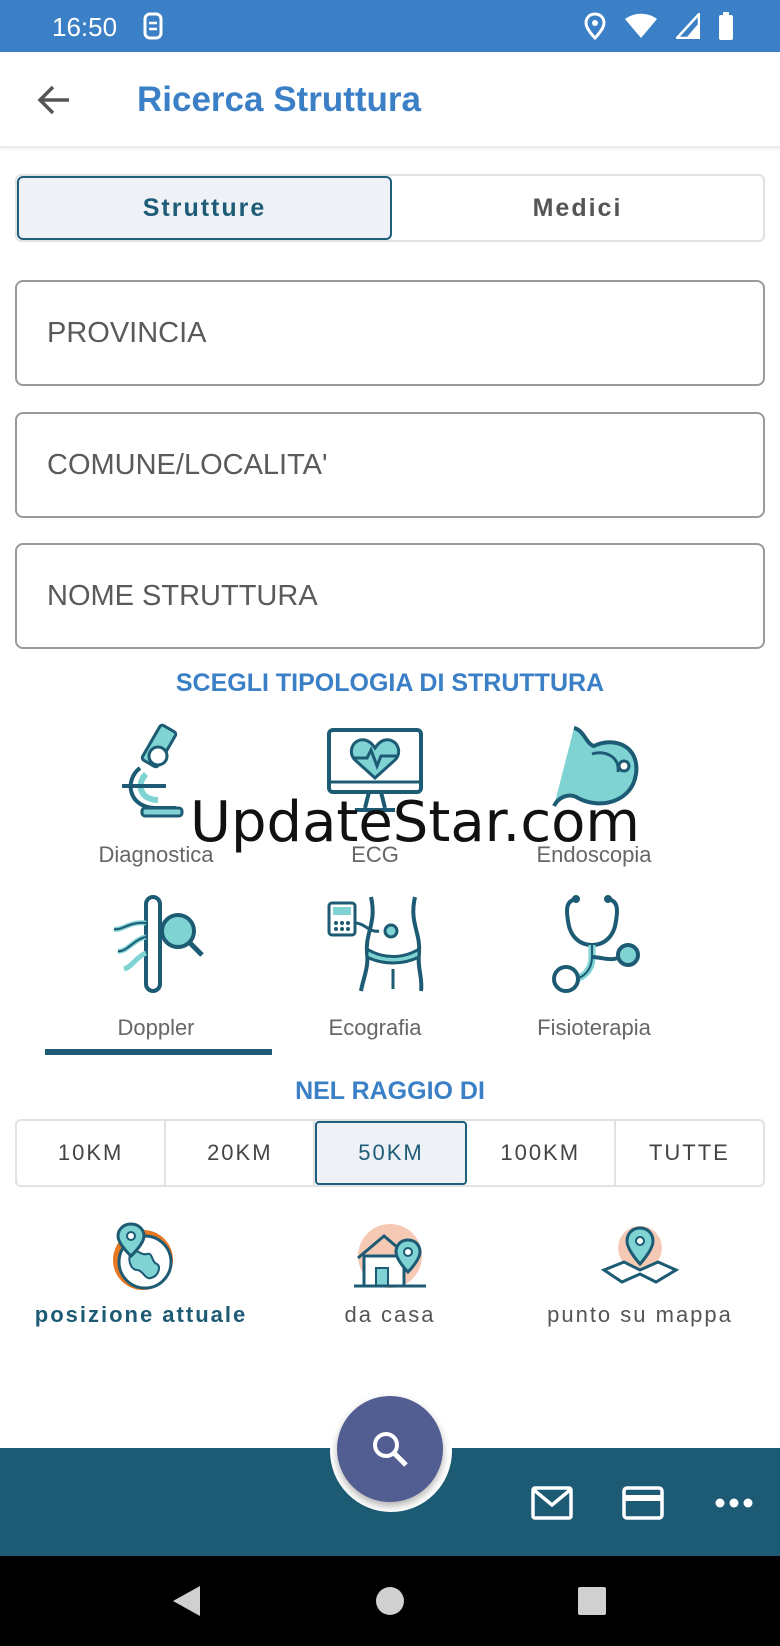 This screenshot has width=780, height=1646. What do you see at coordinates (390, 683) in the screenshot?
I see `type-section-title: SCEGLI TIPOLOGIA DI STRUTTURA` at bounding box center [390, 683].